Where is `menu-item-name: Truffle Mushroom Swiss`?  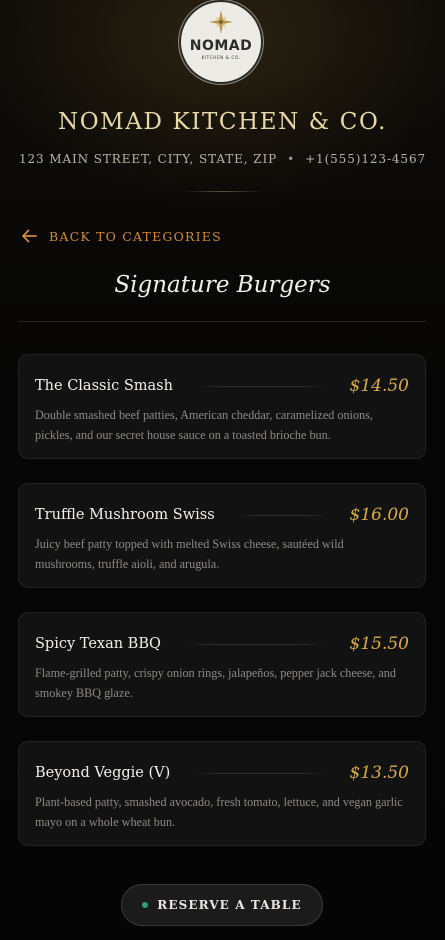 menu-item-name: Truffle Mushroom Swiss is located at coordinates (125, 515).